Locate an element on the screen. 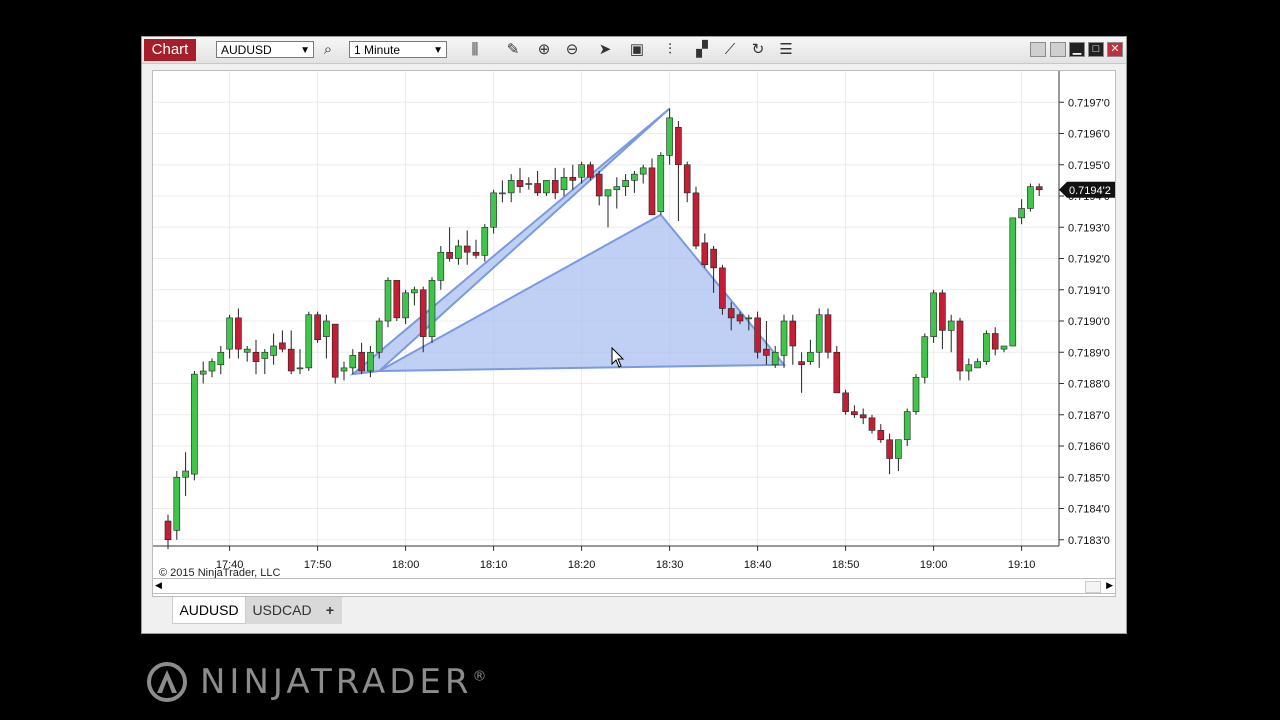 Image resolution: width=1280 pixels, height=720 pixels. pointer-icon: ➤ is located at coordinates (605, 50).